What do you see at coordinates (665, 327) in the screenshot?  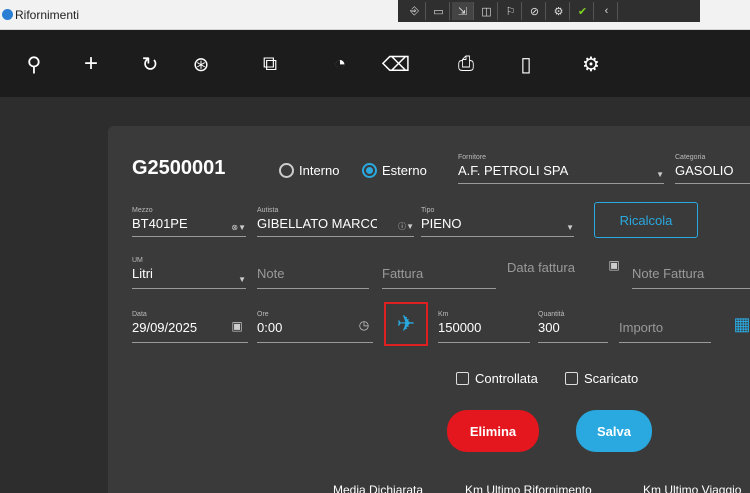 I see `importo-input: Importo` at bounding box center [665, 327].